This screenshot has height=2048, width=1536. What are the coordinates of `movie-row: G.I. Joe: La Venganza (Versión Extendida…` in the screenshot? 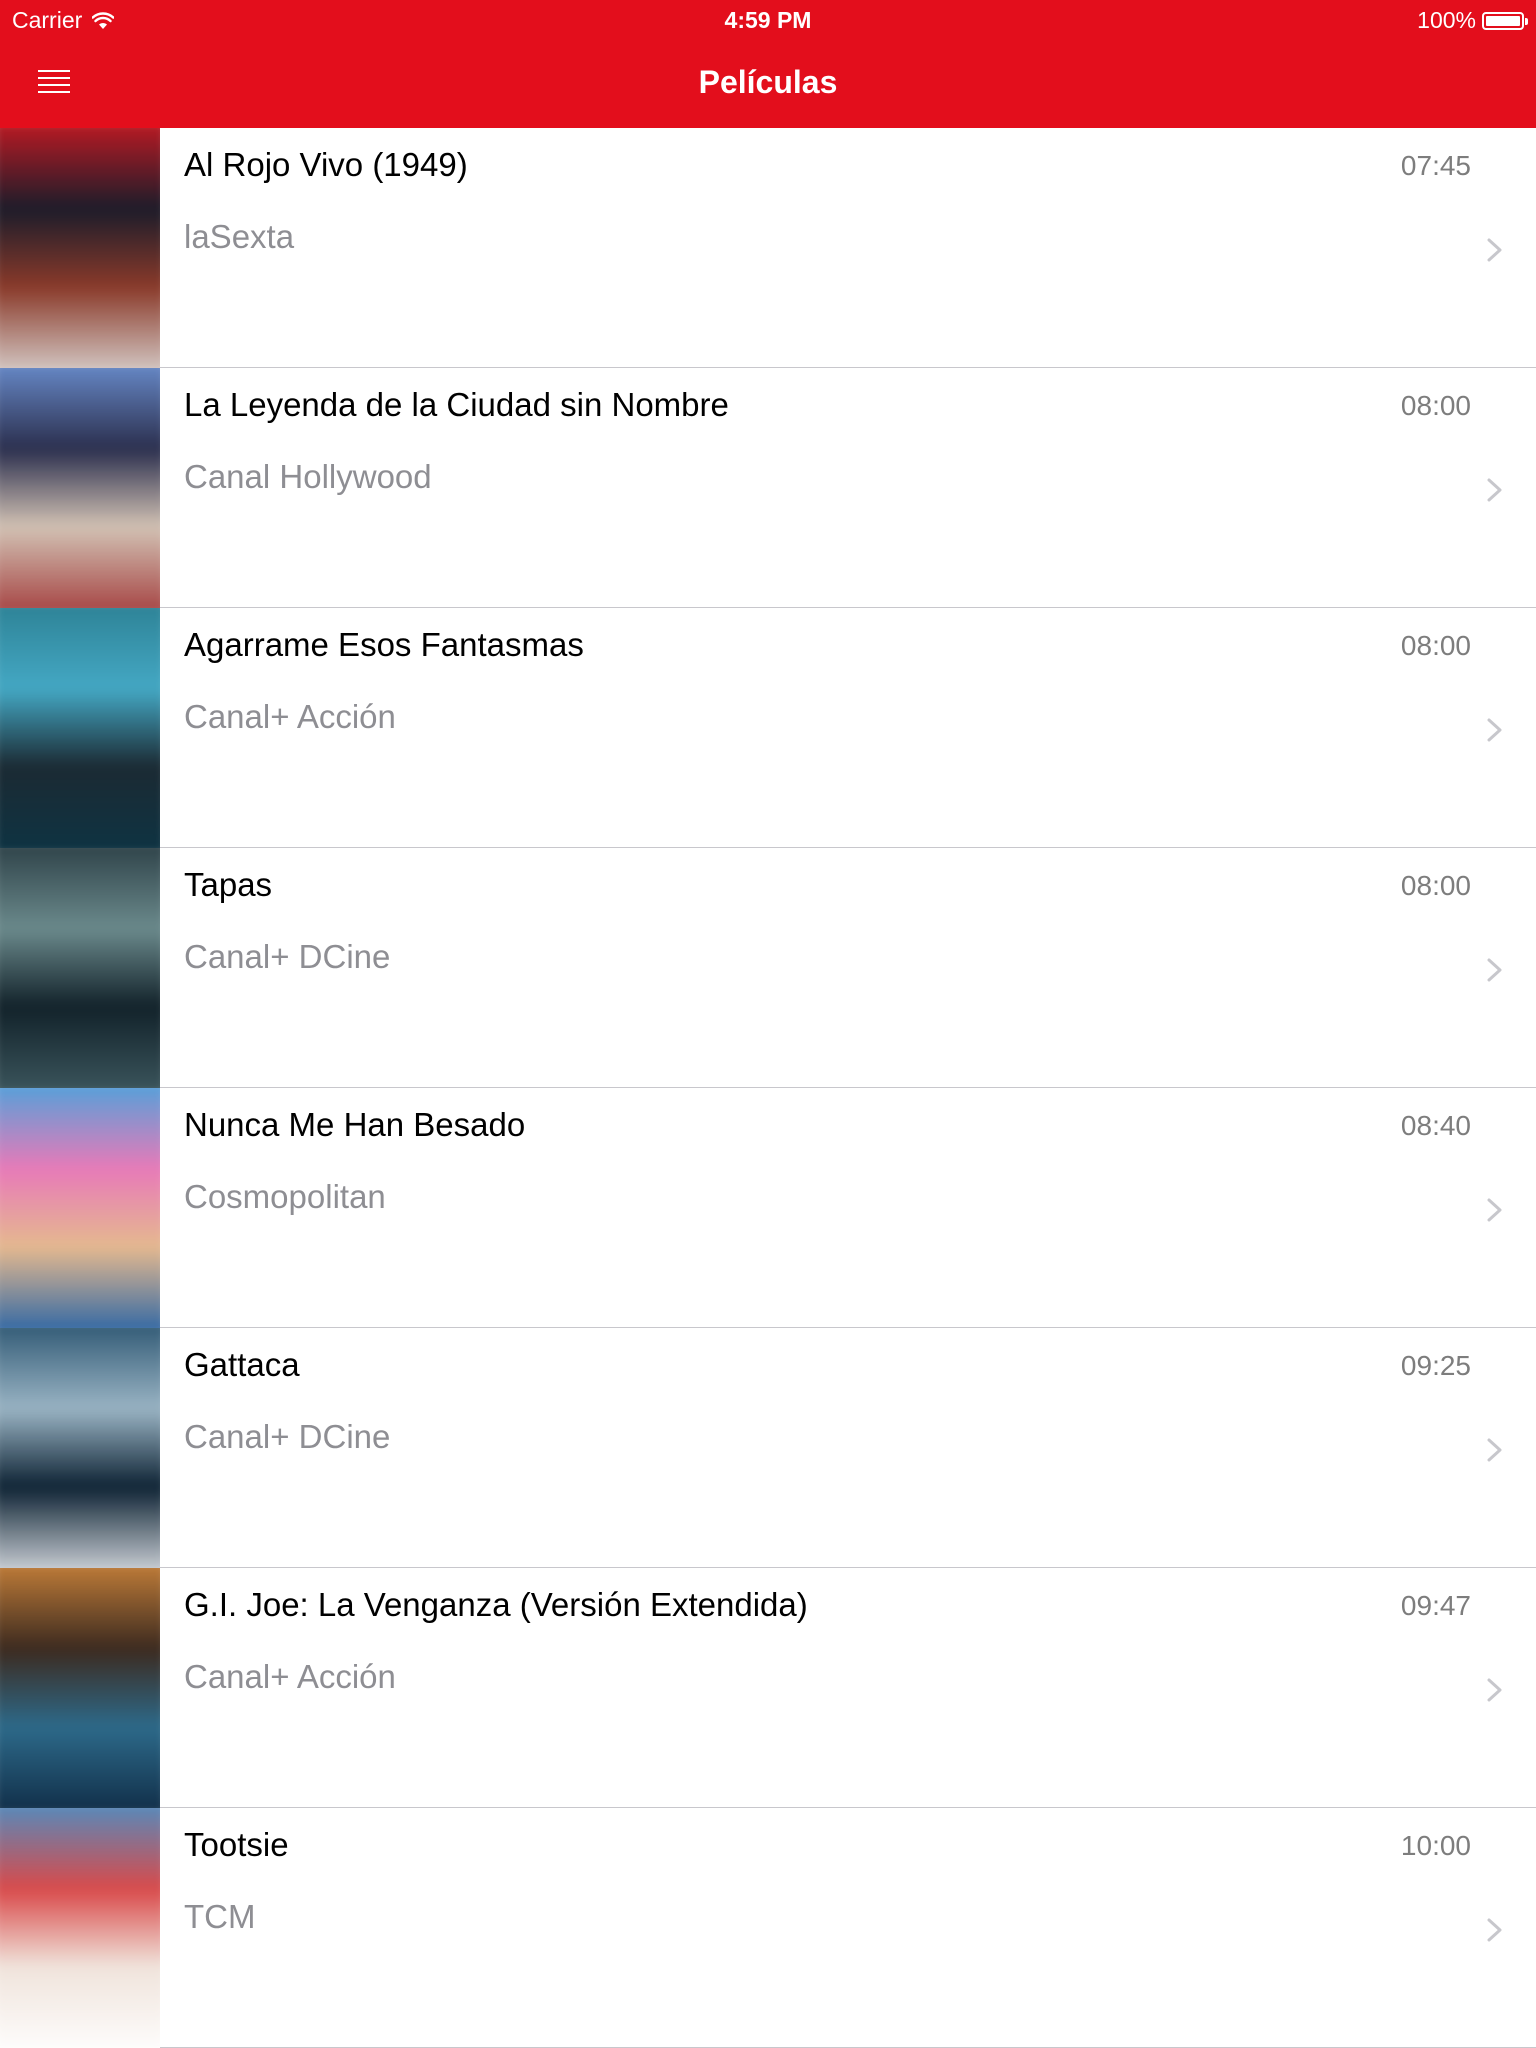 It's located at (768, 1688).